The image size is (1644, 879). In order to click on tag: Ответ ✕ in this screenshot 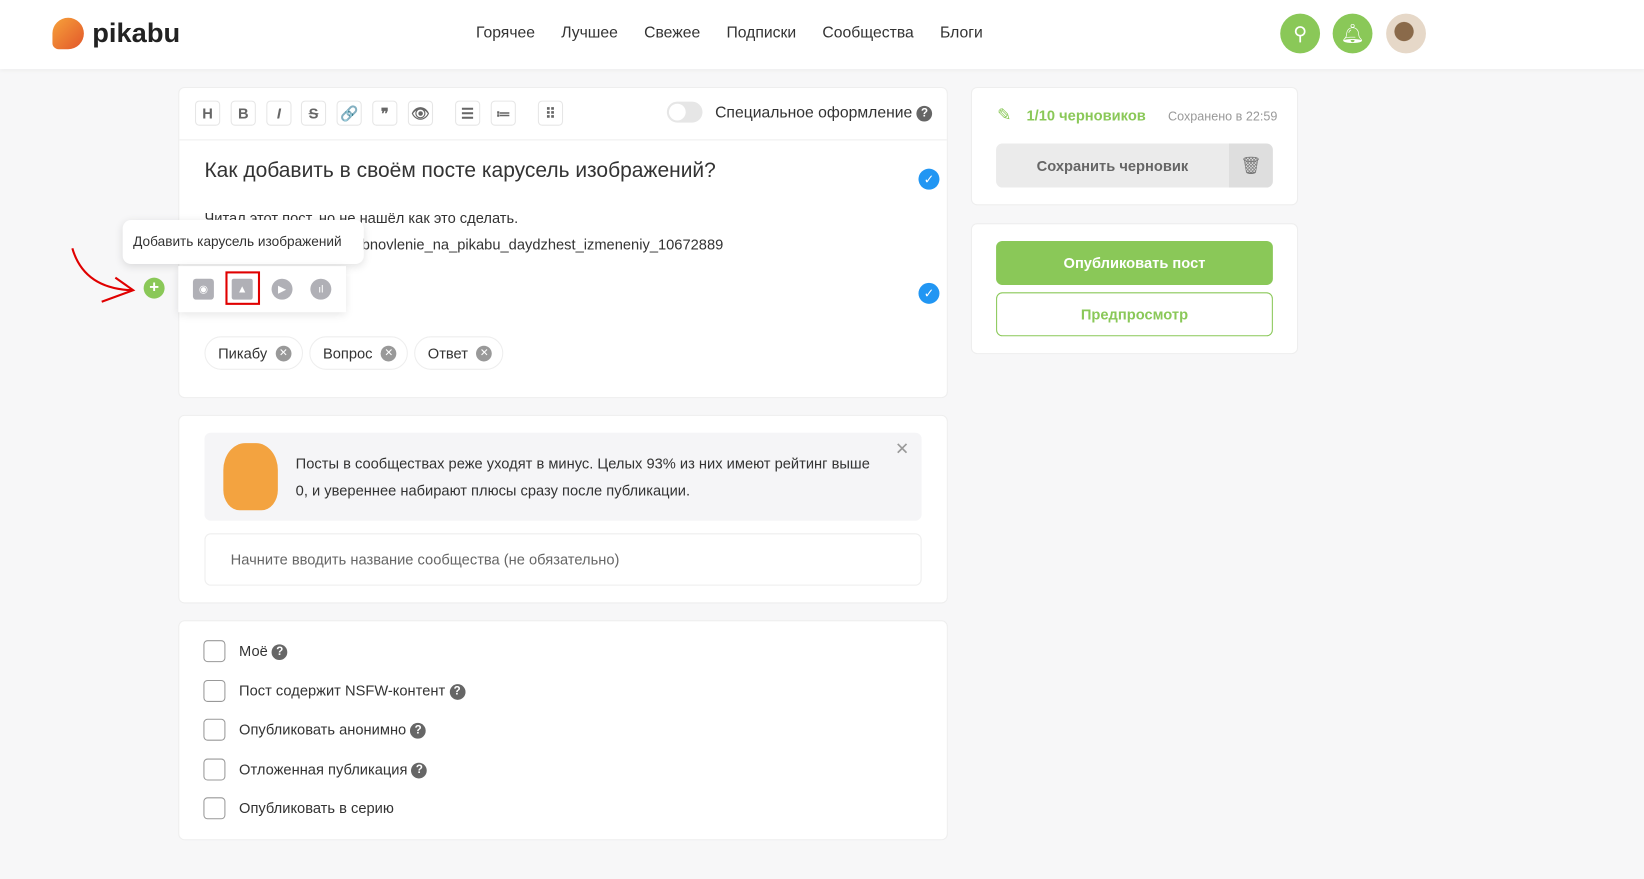, I will do `click(459, 353)`.